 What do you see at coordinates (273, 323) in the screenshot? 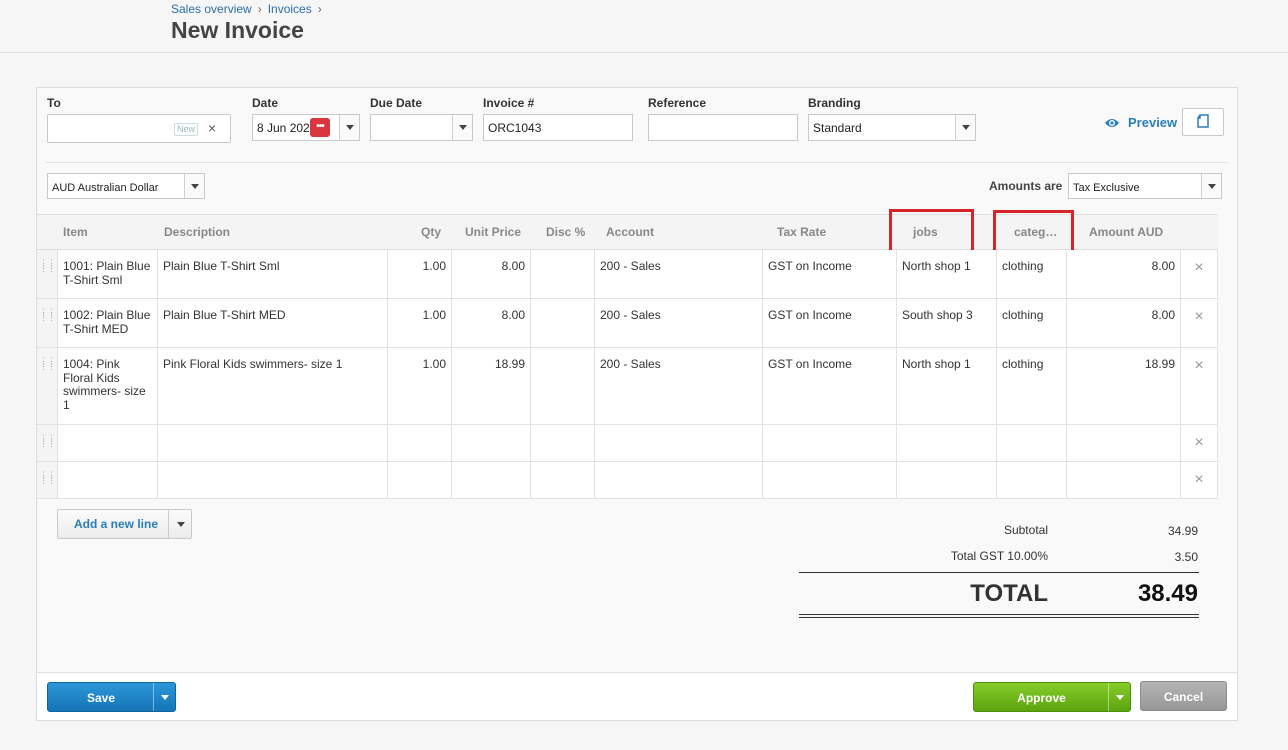
I see `cell-description: Plain Blue T-Shirt MED` at bounding box center [273, 323].